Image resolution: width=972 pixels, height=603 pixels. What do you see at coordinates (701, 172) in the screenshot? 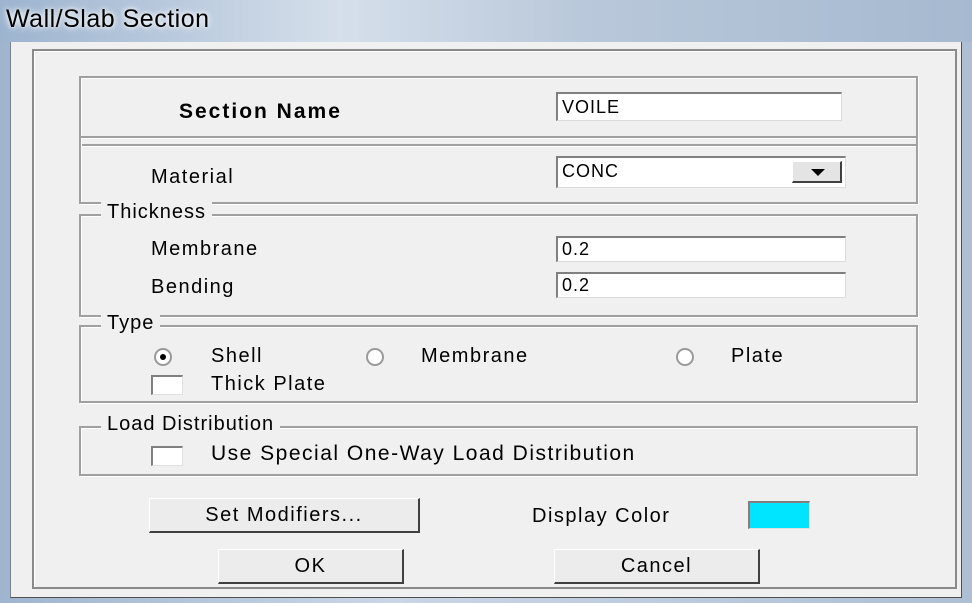
I see `material-select: CONC` at bounding box center [701, 172].